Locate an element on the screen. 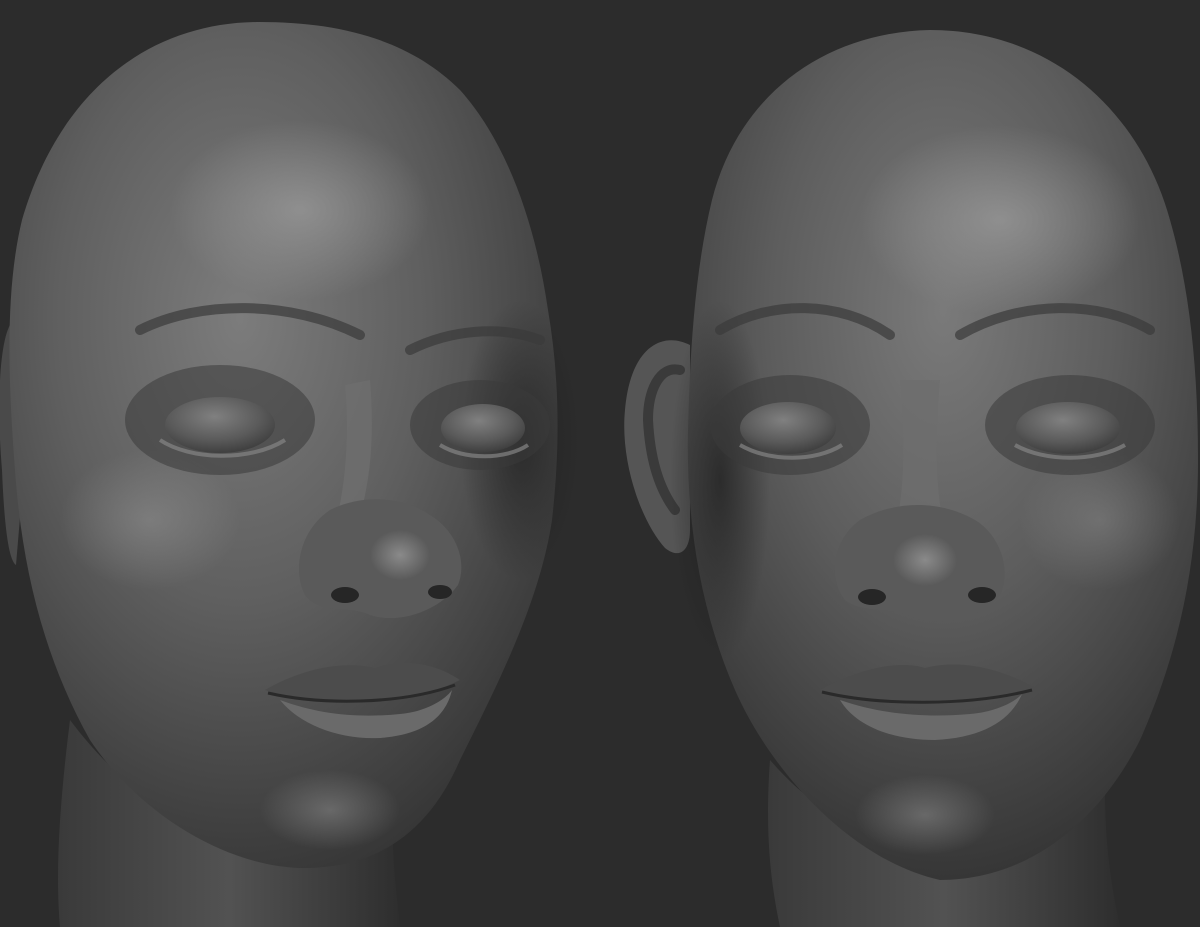 This screenshot has height=927, width=1200. nose-tip-highlight-left is located at coordinates (400, 555).